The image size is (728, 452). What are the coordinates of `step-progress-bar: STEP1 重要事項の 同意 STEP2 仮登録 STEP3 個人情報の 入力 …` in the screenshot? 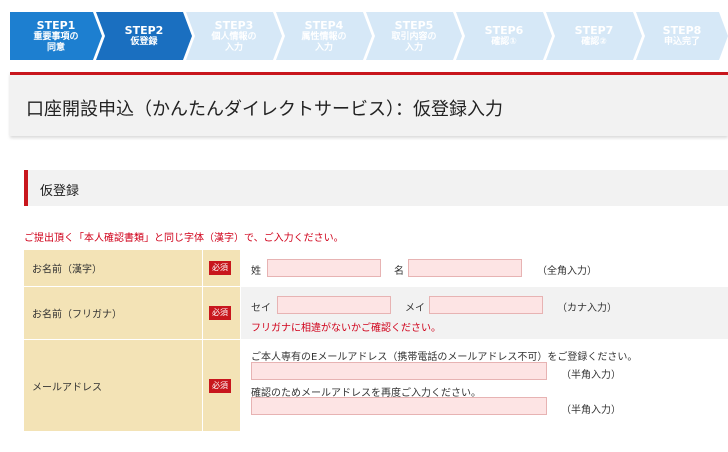 It's located at (369, 36).